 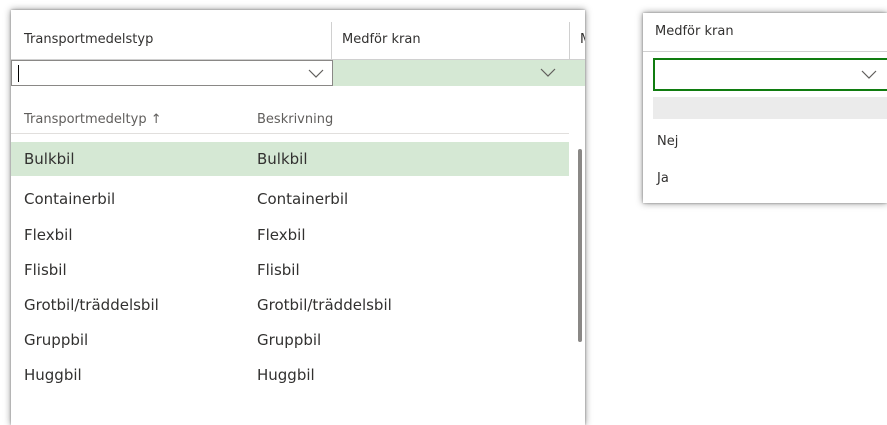 I want to click on description-cell: Huggbil, so click(x=286, y=375).